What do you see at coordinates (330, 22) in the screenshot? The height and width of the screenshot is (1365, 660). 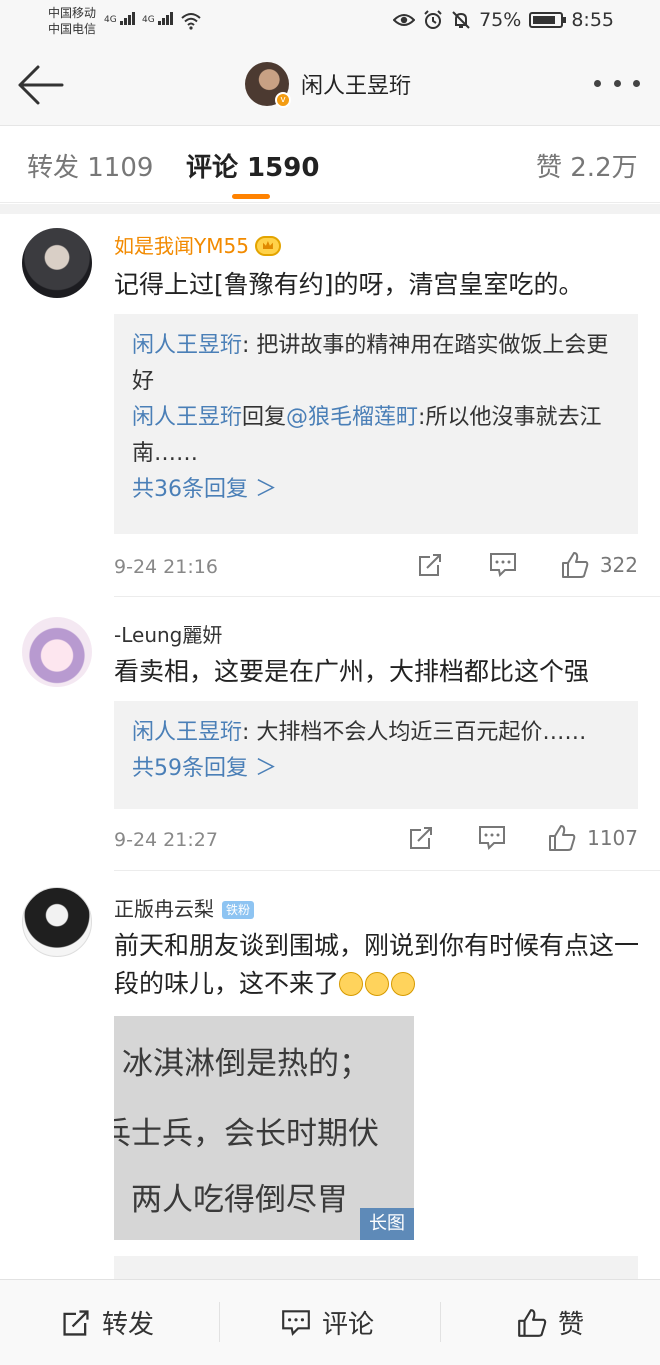 I see `status-bar: 中国移动 中国电信 4G 4G 75% 8:55` at bounding box center [330, 22].